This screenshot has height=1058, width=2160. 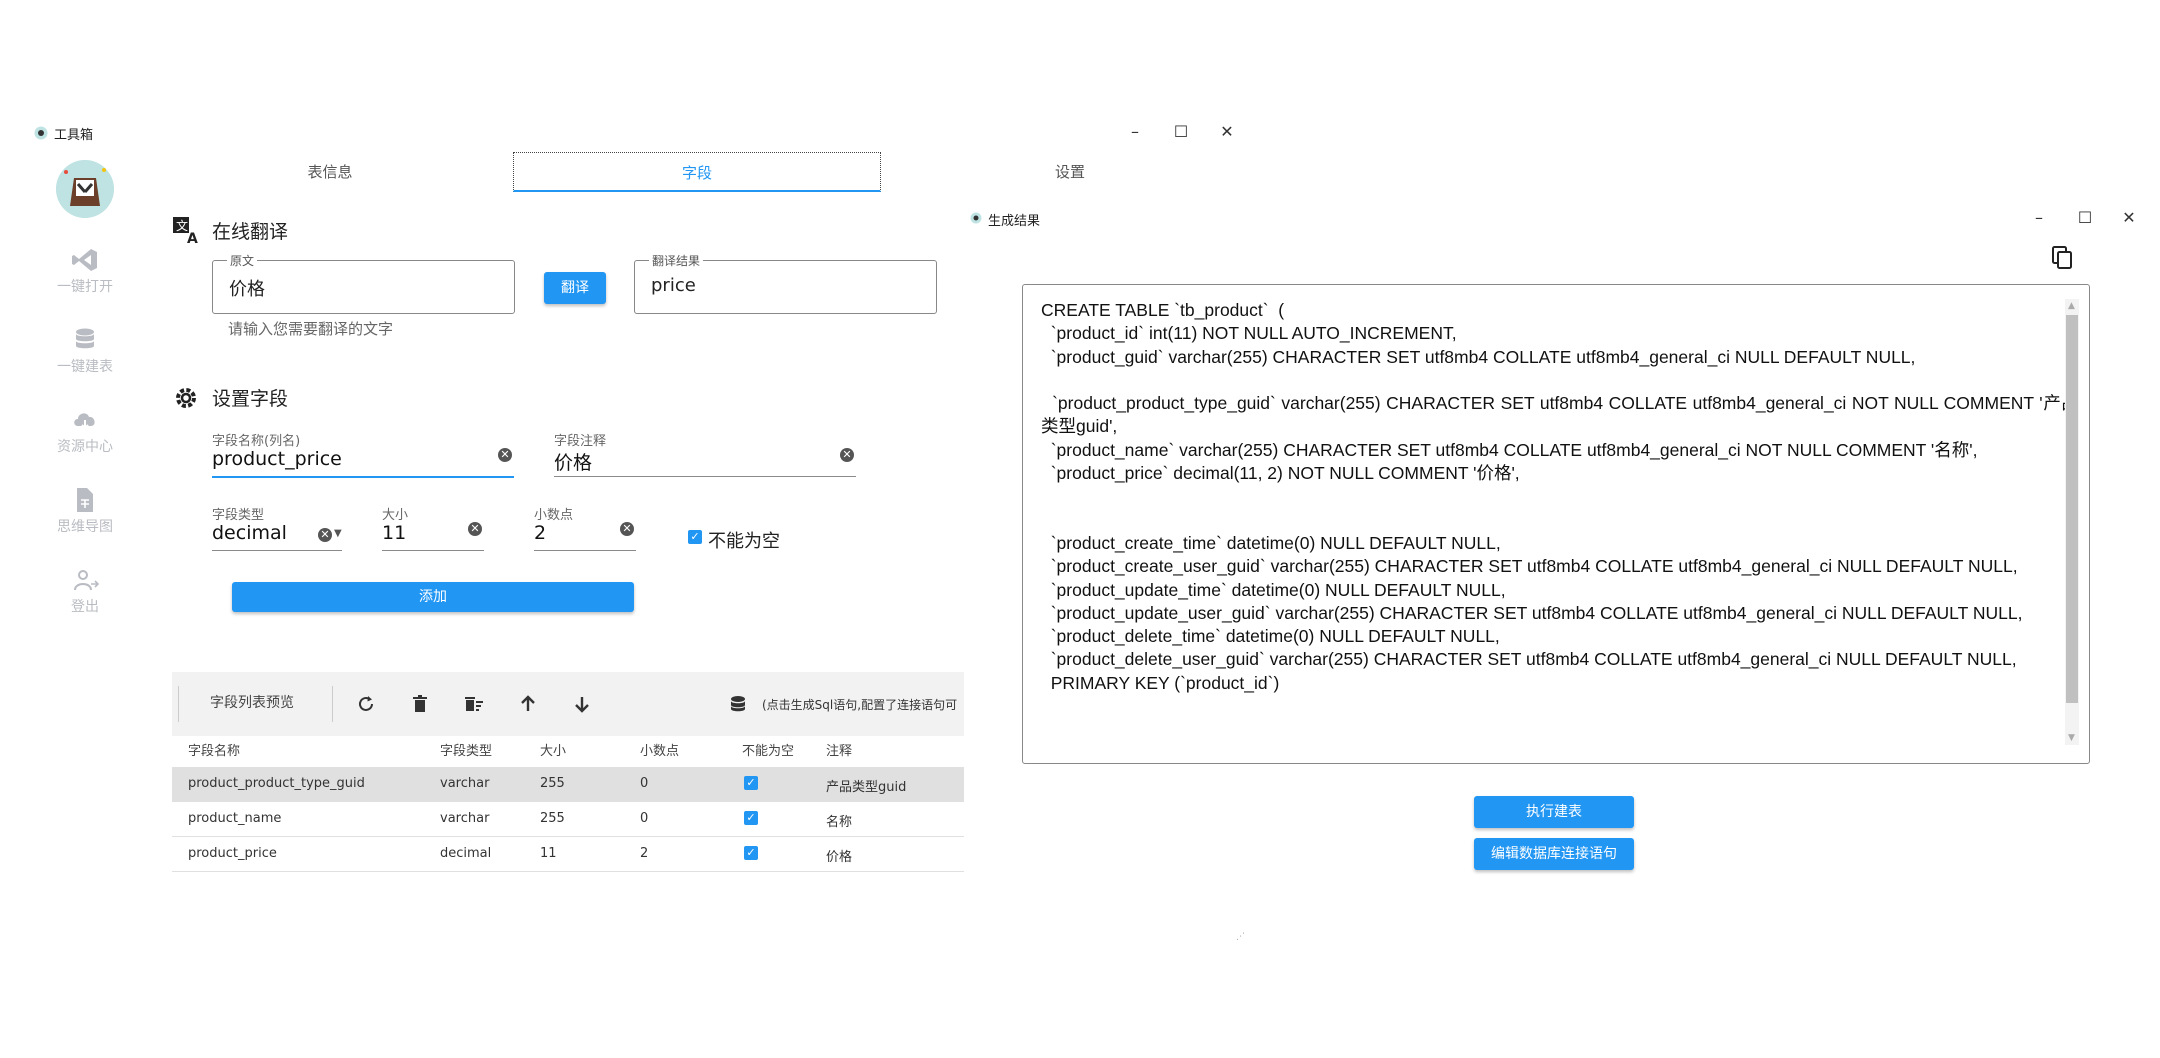 What do you see at coordinates (582, 704) in the screenshot?
I see `arrow-down-icon` at bounding box center [582, 704].